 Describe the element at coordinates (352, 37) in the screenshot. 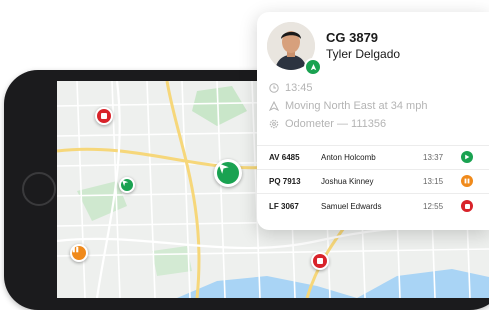

I see `vehicle-id: CG 3879` at that location.